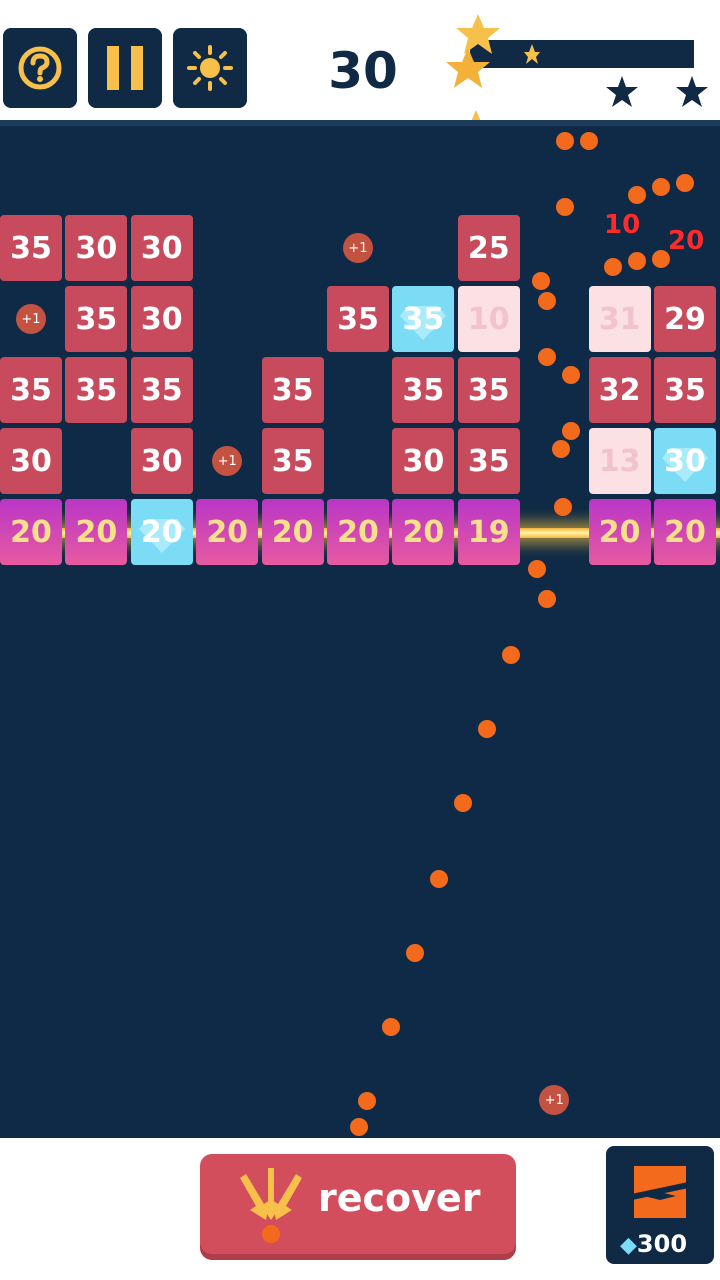  I want to click on diamond-brick: 30, so click(685, 461).